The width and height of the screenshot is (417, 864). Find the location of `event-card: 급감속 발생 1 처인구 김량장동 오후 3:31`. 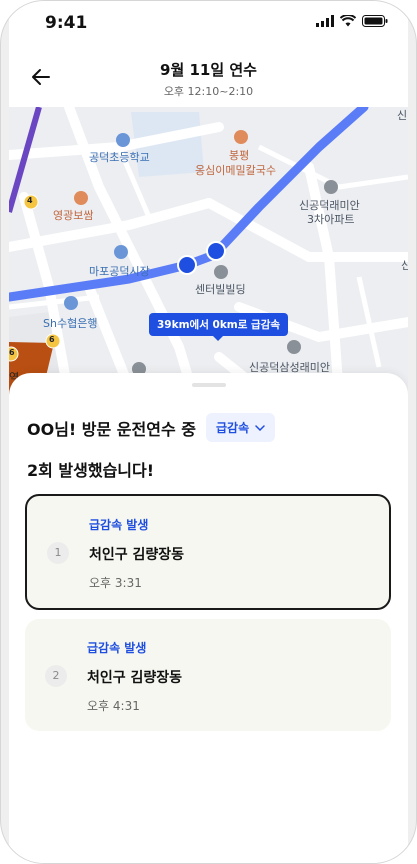

event-card: 급감속 발생 1 처인구 김량장동 오후 3:31 is located at coordinates (208, 552).